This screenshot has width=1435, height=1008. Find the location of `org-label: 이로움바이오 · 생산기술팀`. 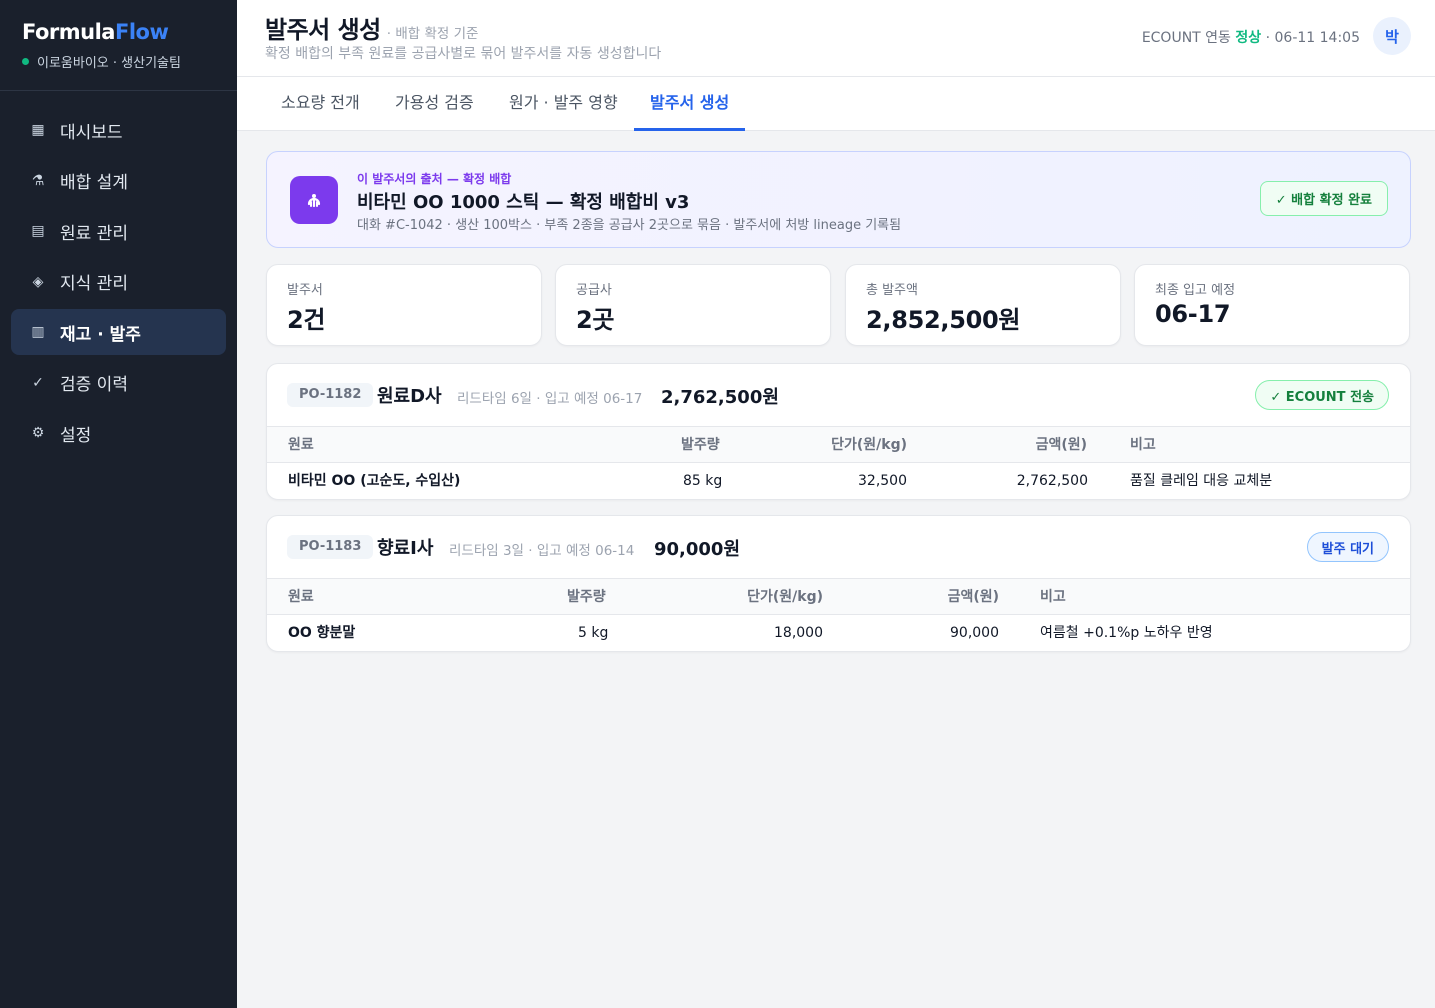

org-label: 이로움바이오 · 생산기술팀 is located at coordinates (109, 63).